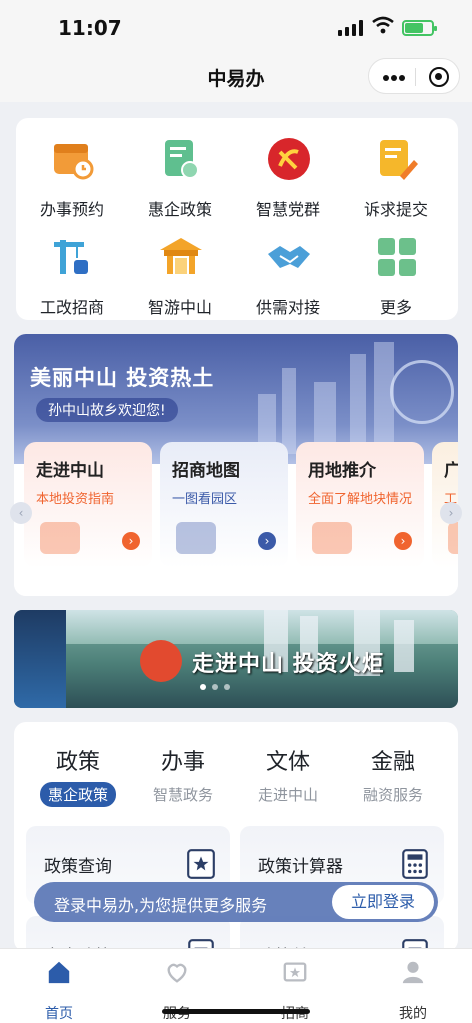  Describe the element at coordinates (399, 160) in the screenshot. I see `document-edit-icon` at that location.